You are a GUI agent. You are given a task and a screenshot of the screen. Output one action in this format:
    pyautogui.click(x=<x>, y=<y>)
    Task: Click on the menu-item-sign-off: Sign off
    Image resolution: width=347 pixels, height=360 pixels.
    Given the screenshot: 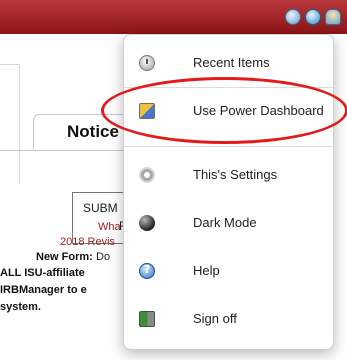 What is the action you would take?
    pyautogui.click(x=228, y=319)
    